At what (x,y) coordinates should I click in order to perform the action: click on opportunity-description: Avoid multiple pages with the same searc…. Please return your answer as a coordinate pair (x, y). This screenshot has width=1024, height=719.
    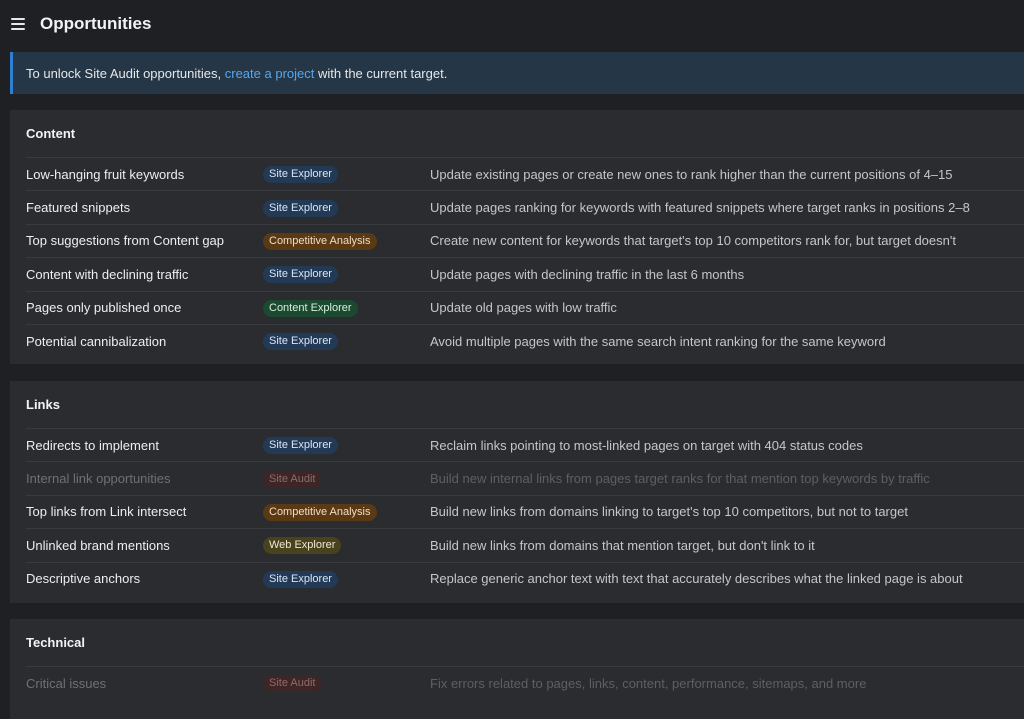
    Looking at the image, I should click on (658, 341).